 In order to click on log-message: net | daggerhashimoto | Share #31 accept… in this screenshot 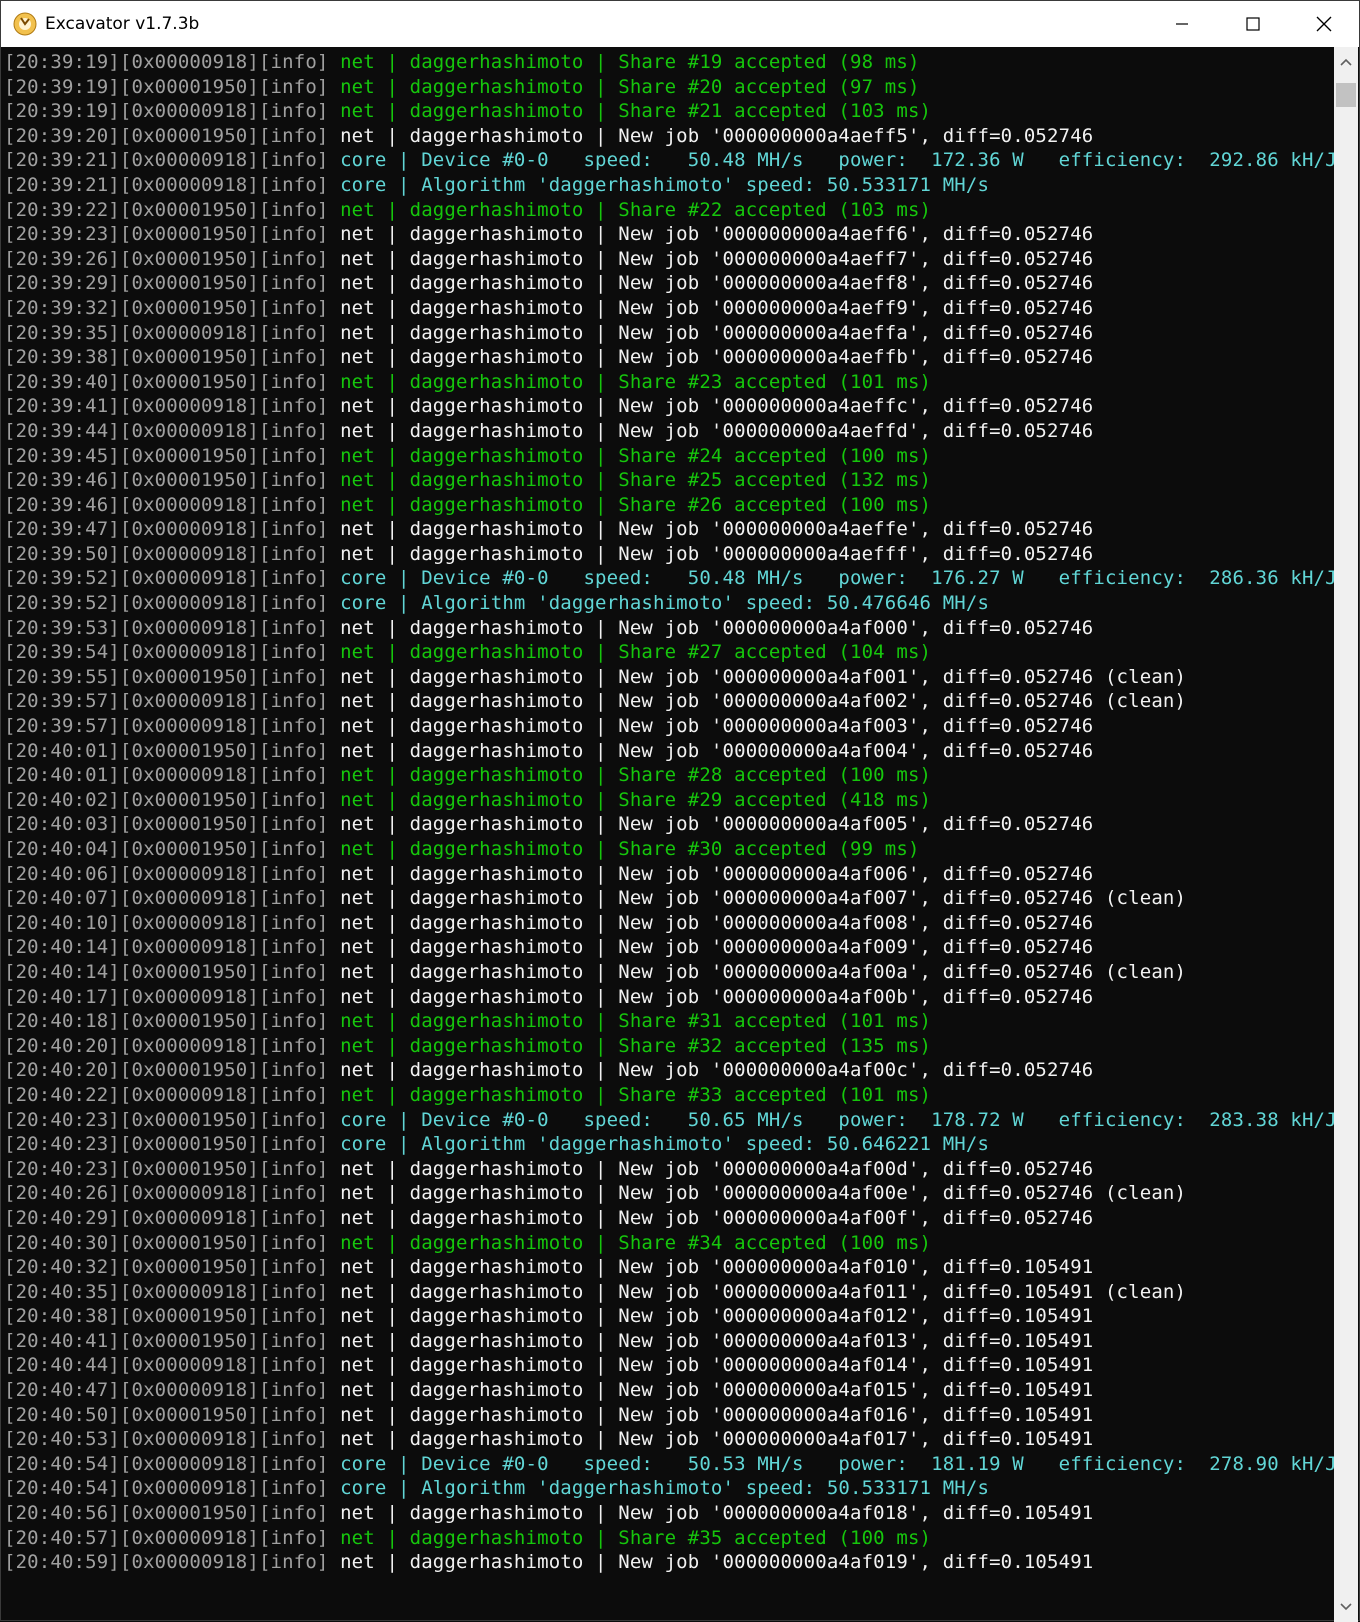, I will do `click(630, 1021)`.